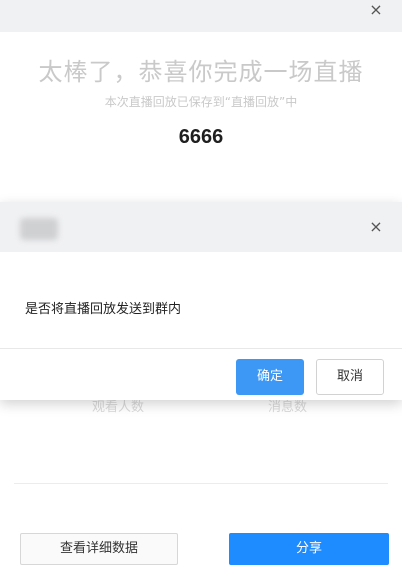 The height and width of the screenshot is (569, 402). What do you see at coordinates (103, 309) in the screenshot?
I see `confirm-message: 是否将直播回放发送到群内` at bounding box center [103, 309].